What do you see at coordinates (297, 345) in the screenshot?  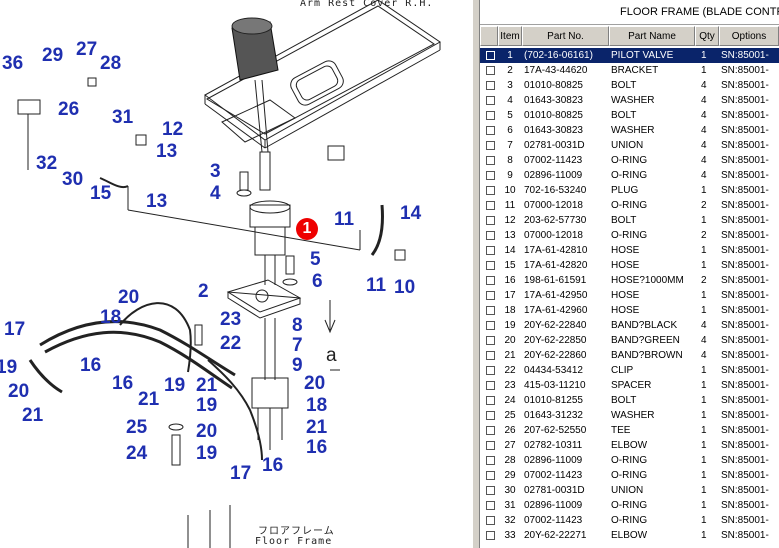 I see `callout-7: 7` at bounding box center [297, 345].